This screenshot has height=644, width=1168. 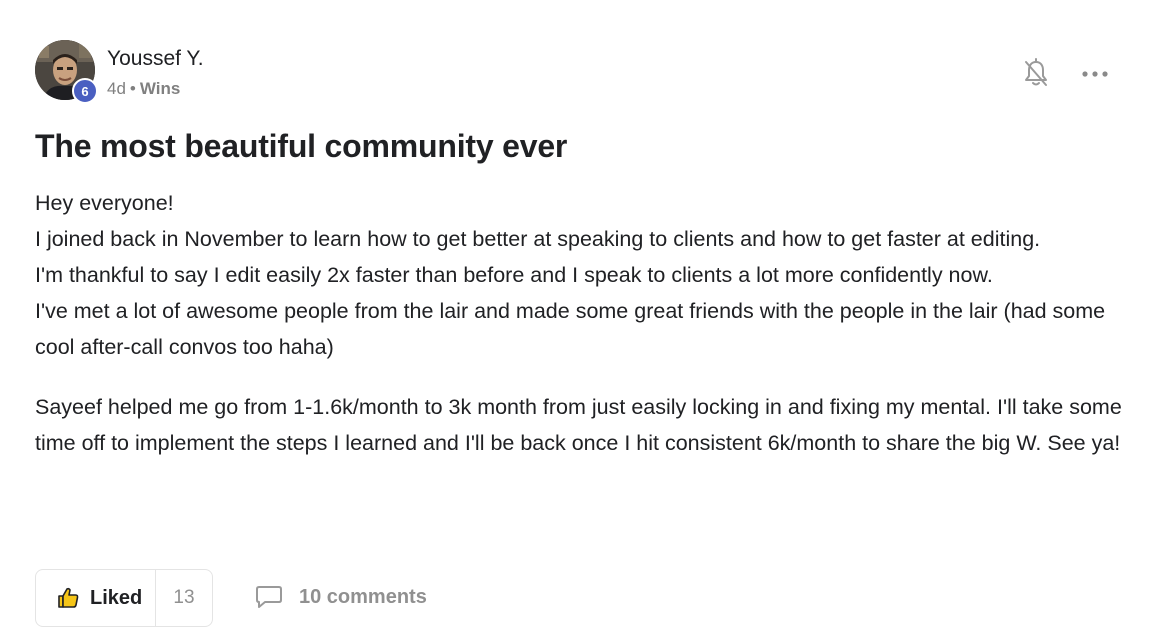 I want to click on more-options-button, so click(x=1095, y=74).